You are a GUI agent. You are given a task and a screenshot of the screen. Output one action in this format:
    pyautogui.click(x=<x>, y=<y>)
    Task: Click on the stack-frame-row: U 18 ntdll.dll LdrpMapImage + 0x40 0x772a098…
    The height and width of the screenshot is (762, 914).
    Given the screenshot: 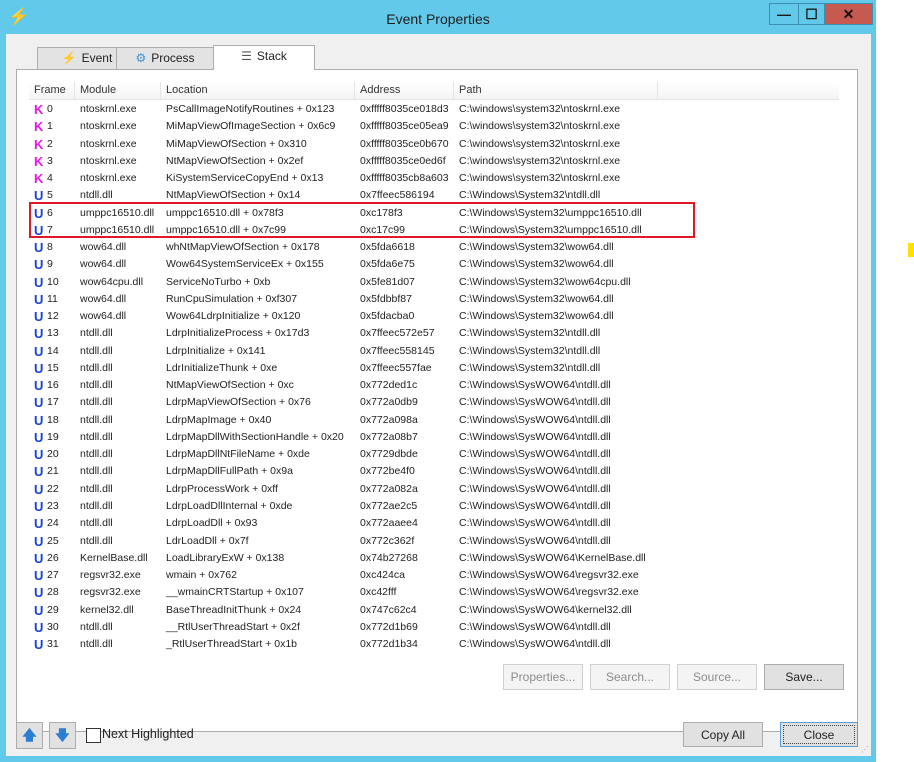 What is the action you would take?
    pyautogui.click(x=434, y=420)
    